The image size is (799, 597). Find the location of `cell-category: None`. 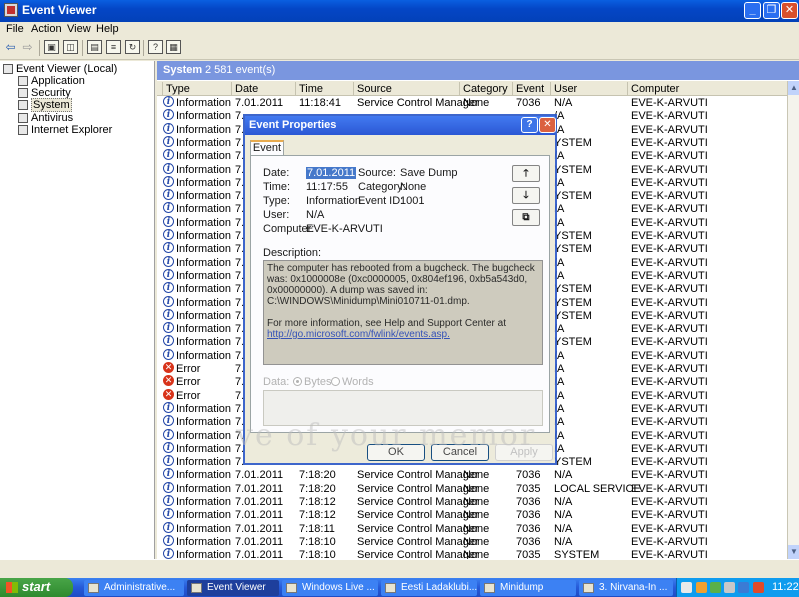

cell-category: None is located at coordinates (476, 502).